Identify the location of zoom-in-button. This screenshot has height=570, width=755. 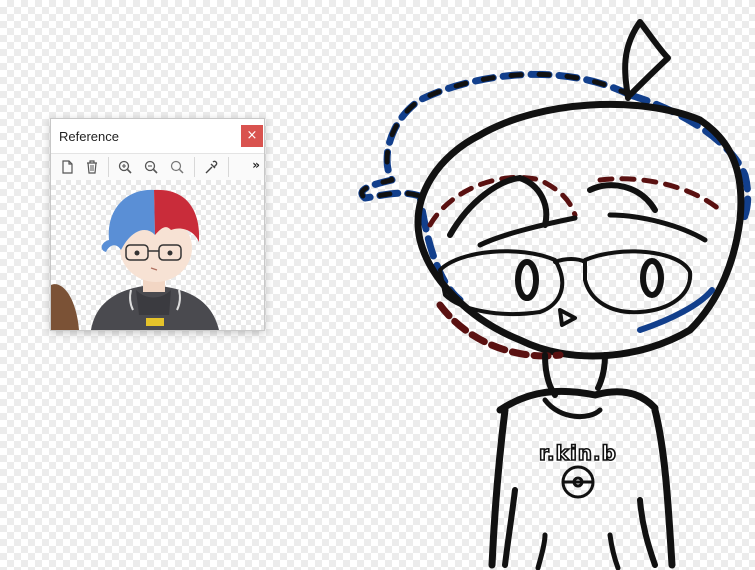
(125, 167).